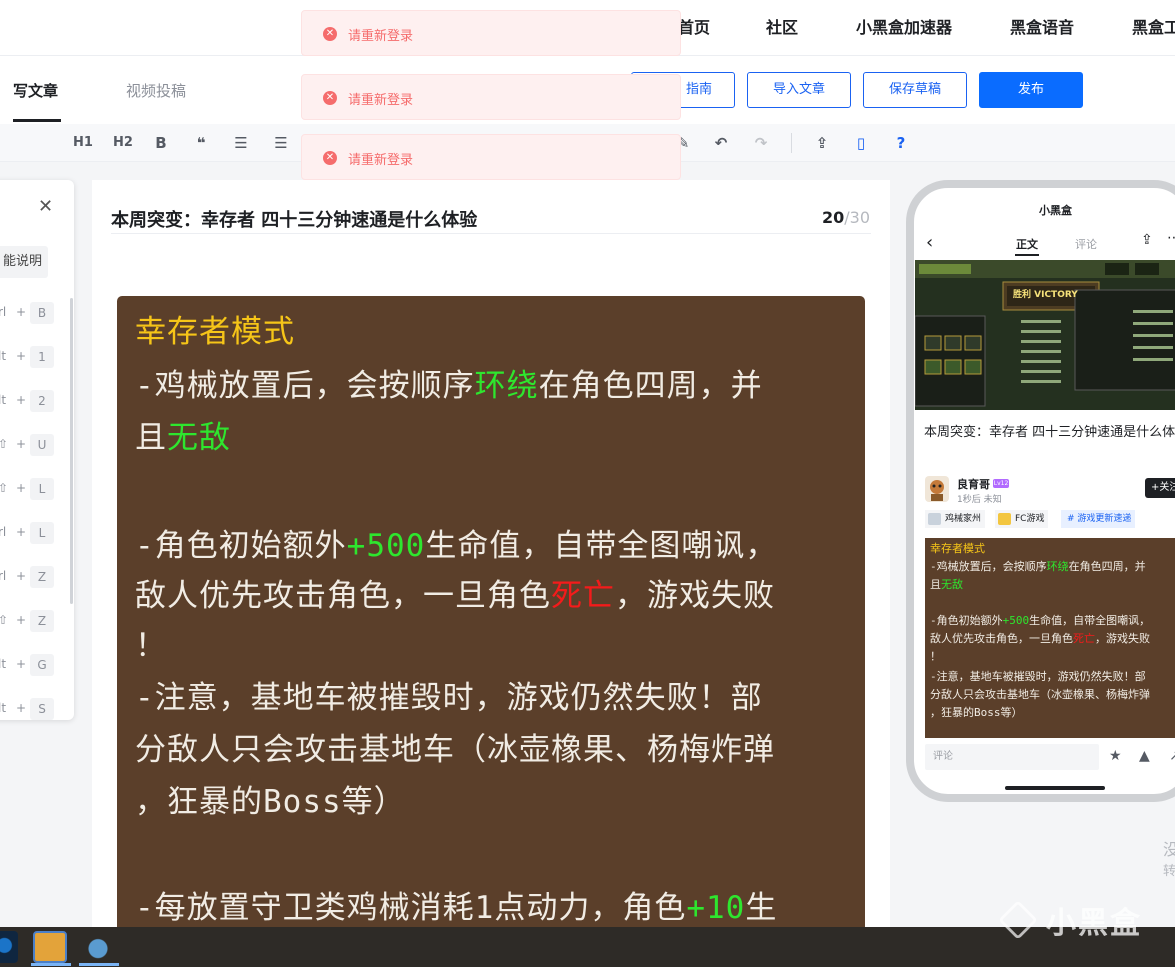 This screenshot has width=1175, height=967. What do you see at coordinates (151, 438) in the screenshot?
I see `image-text-segment: 且` at bounding box center [151, 438].